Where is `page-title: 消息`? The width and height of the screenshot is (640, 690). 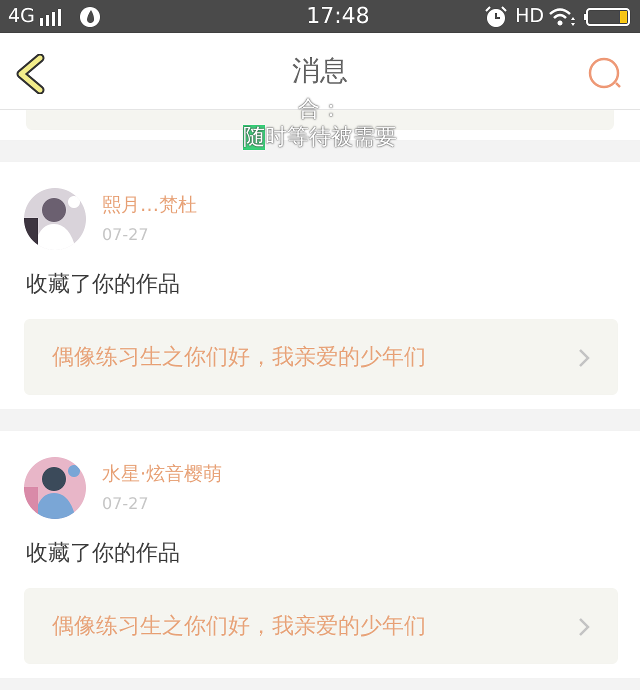
page-title: 消息 is located at coordinates (320, 71).